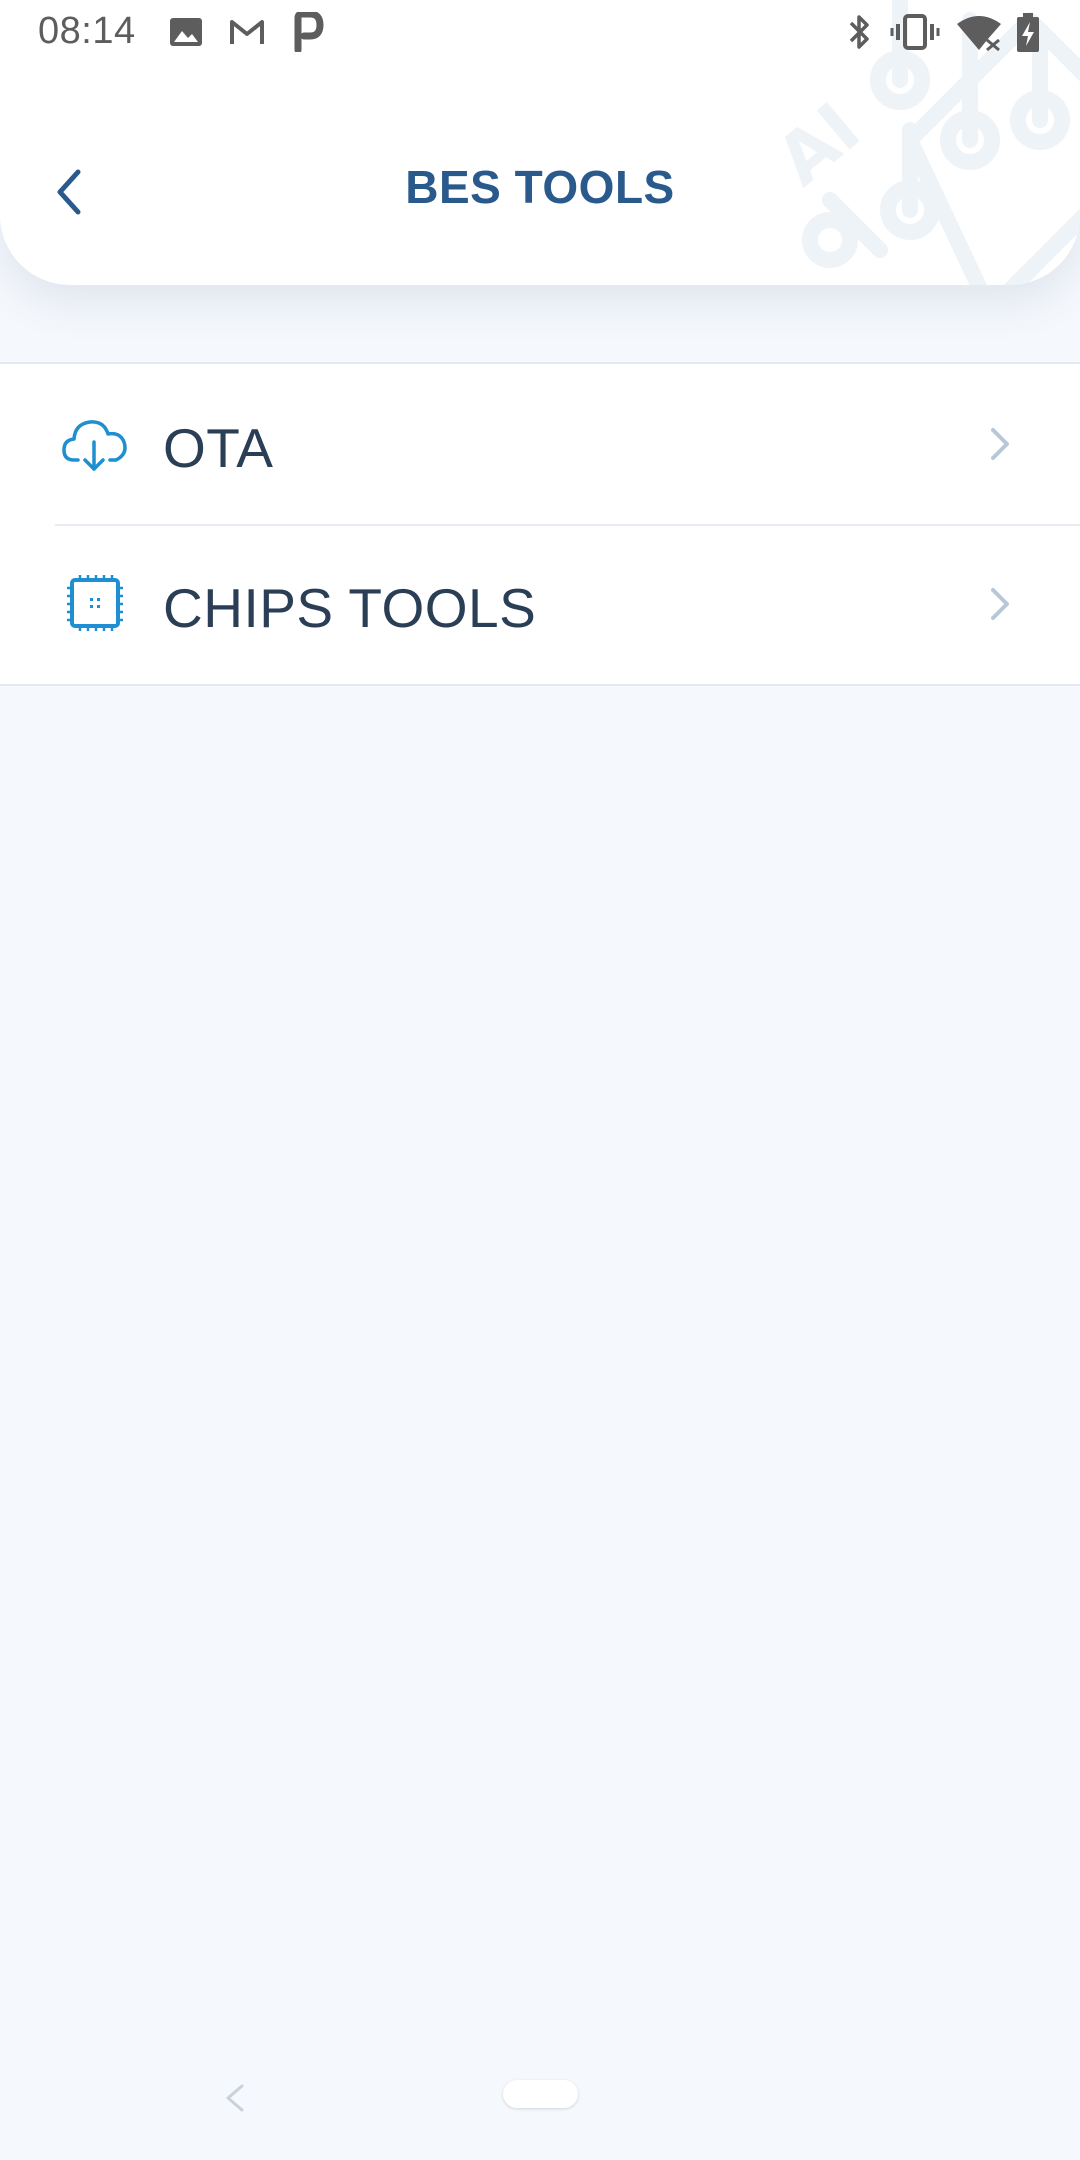  I want to click on vibrate-icon, so click(915, 32).